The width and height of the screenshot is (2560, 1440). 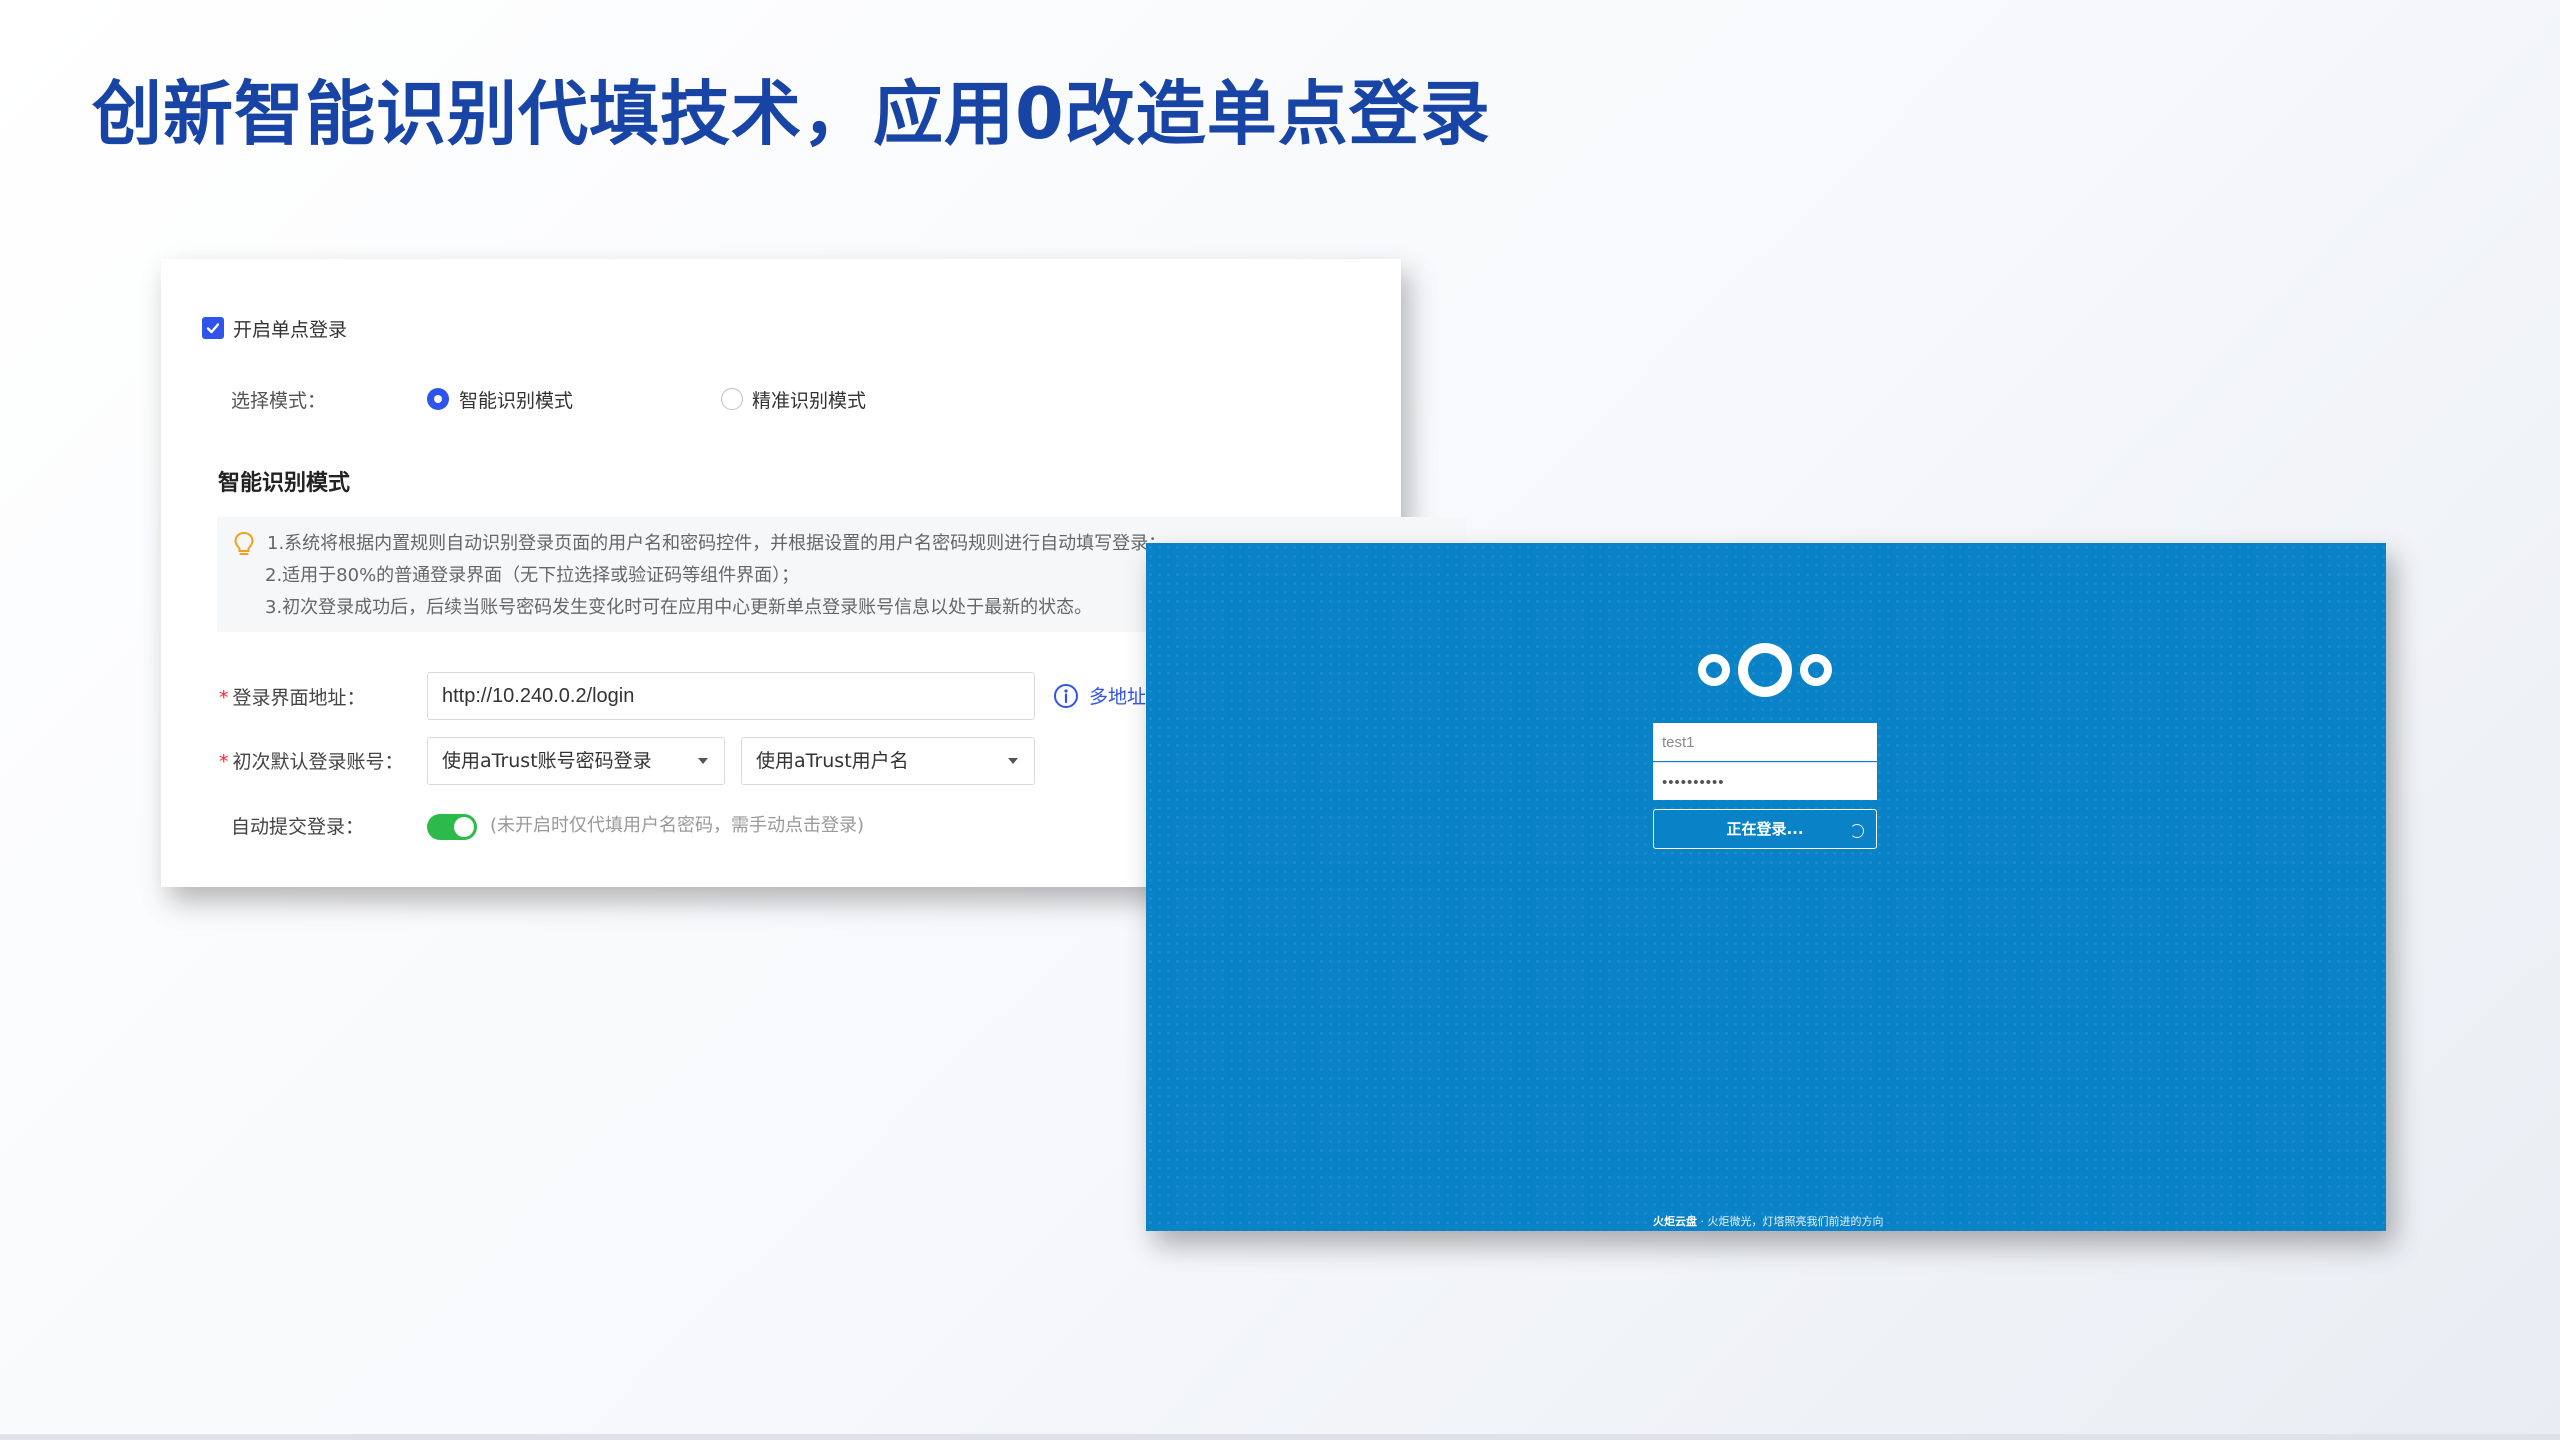 I want to click on account-type-value: 使用aTrust账号密码登录, so click(x=547, y=761).